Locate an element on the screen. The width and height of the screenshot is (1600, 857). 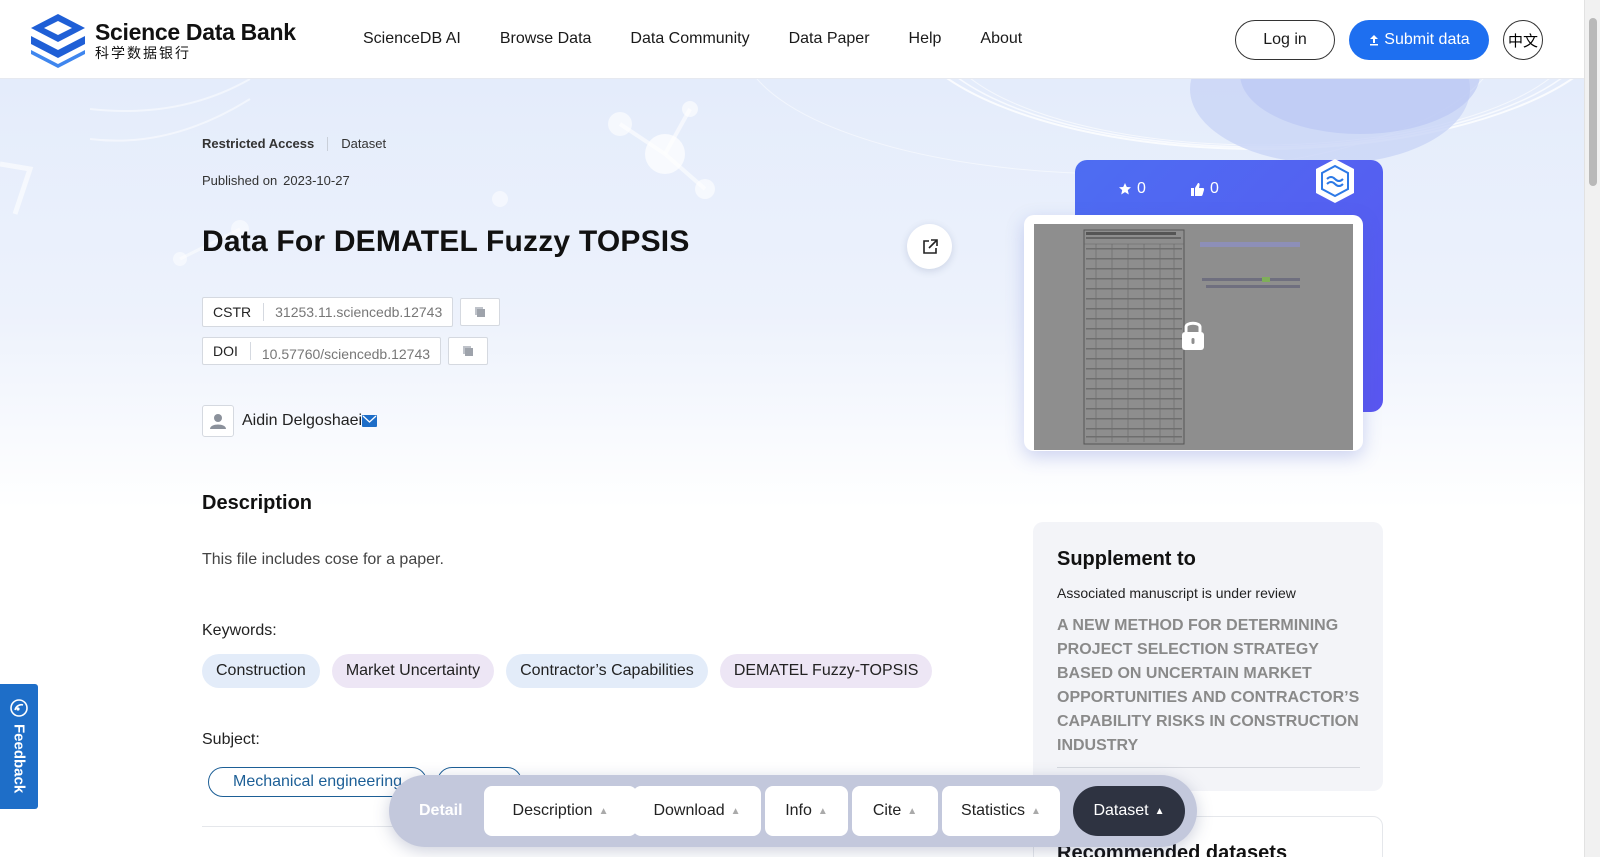
feedback-button: Feedback is located at coordinates (19, 746).